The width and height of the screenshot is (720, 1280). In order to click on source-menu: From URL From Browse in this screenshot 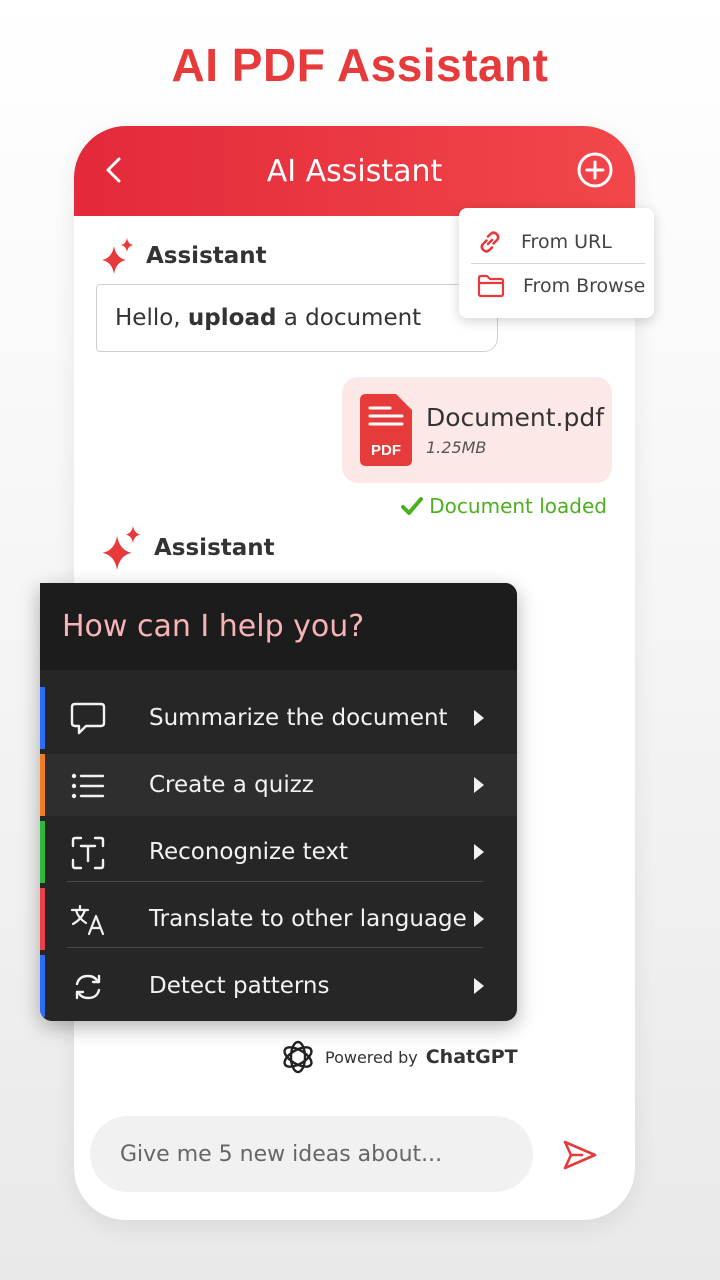, I will do `click(556, 263)`.